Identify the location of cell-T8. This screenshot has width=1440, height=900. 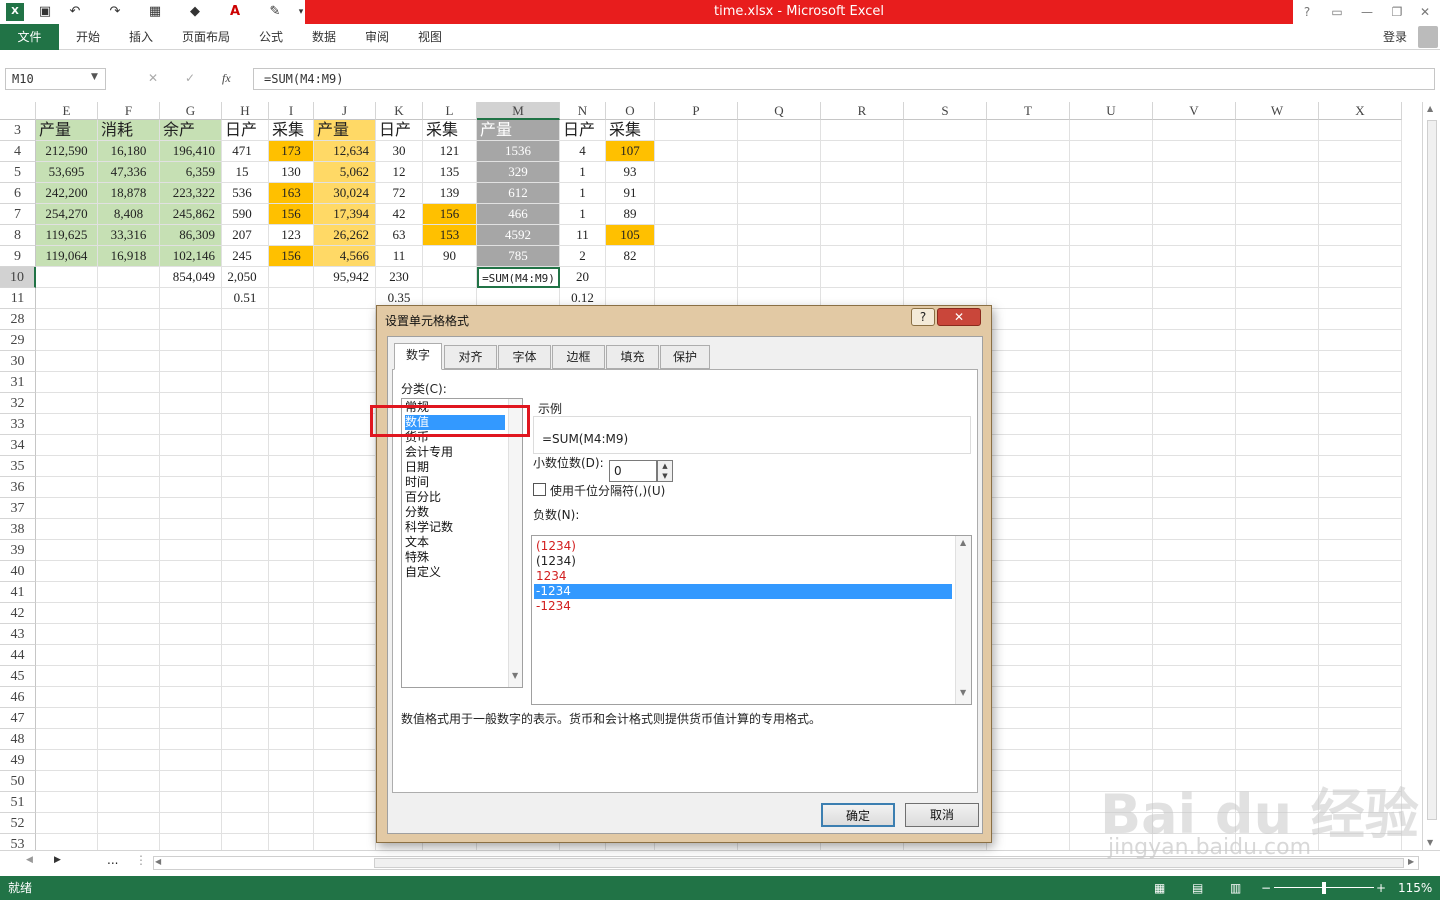
(1028, 235).